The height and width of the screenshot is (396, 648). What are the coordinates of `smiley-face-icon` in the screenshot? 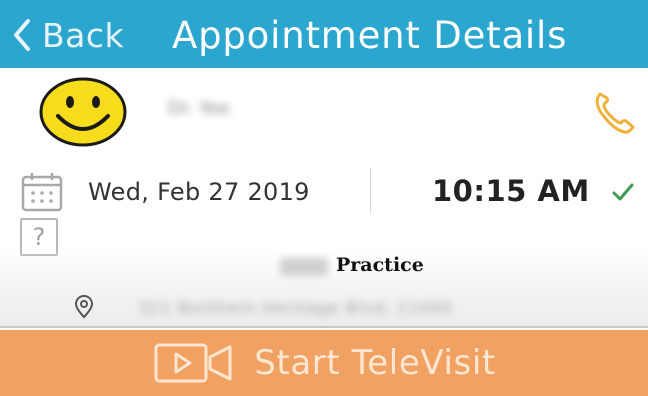 It's located at (83, 112).